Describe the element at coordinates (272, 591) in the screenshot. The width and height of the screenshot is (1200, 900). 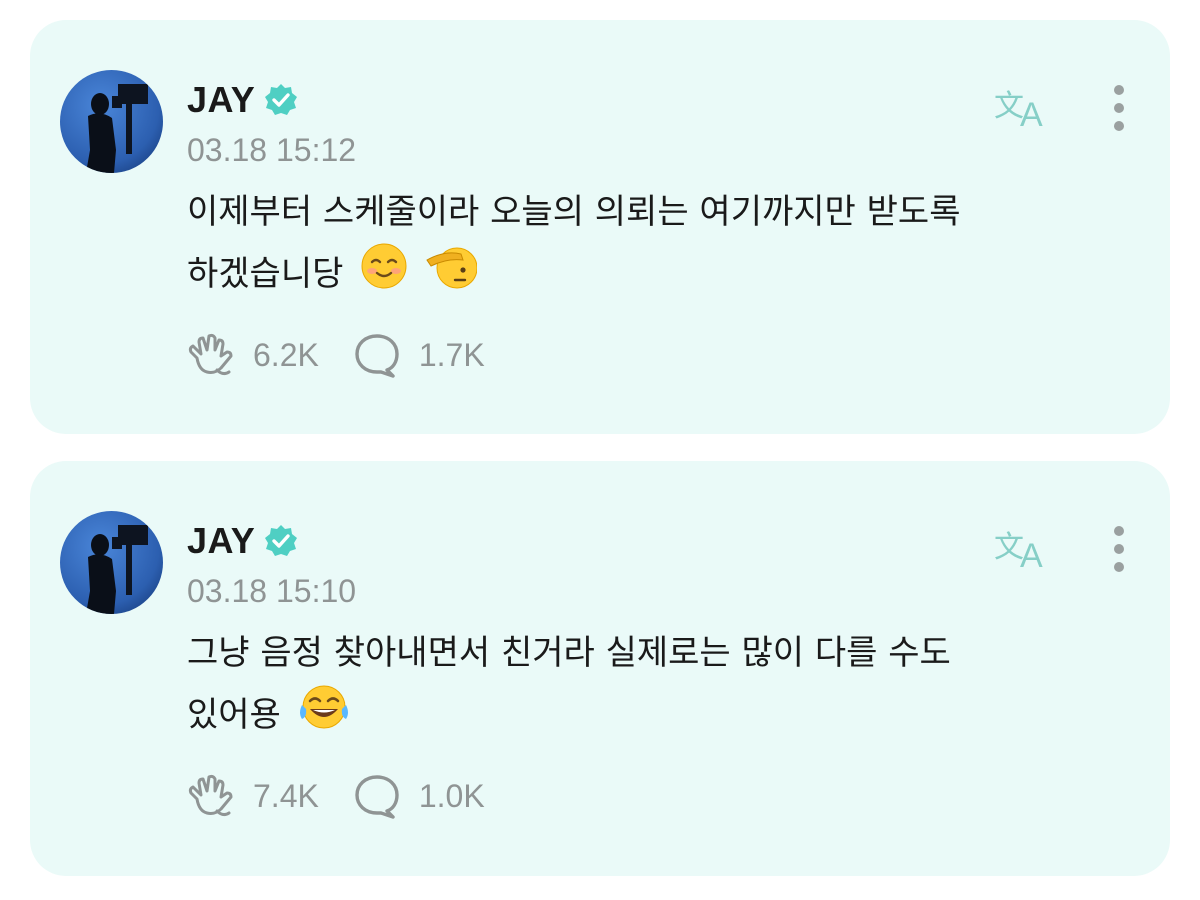
I see `post-timestamp: 03.18 15:10` at that location.